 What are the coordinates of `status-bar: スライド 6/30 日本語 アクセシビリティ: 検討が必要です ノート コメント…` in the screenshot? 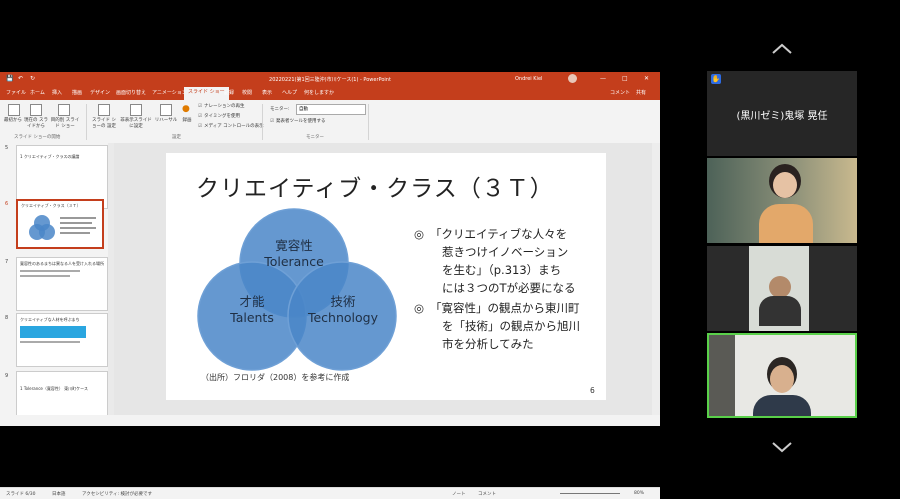 It's located at (330, 493).